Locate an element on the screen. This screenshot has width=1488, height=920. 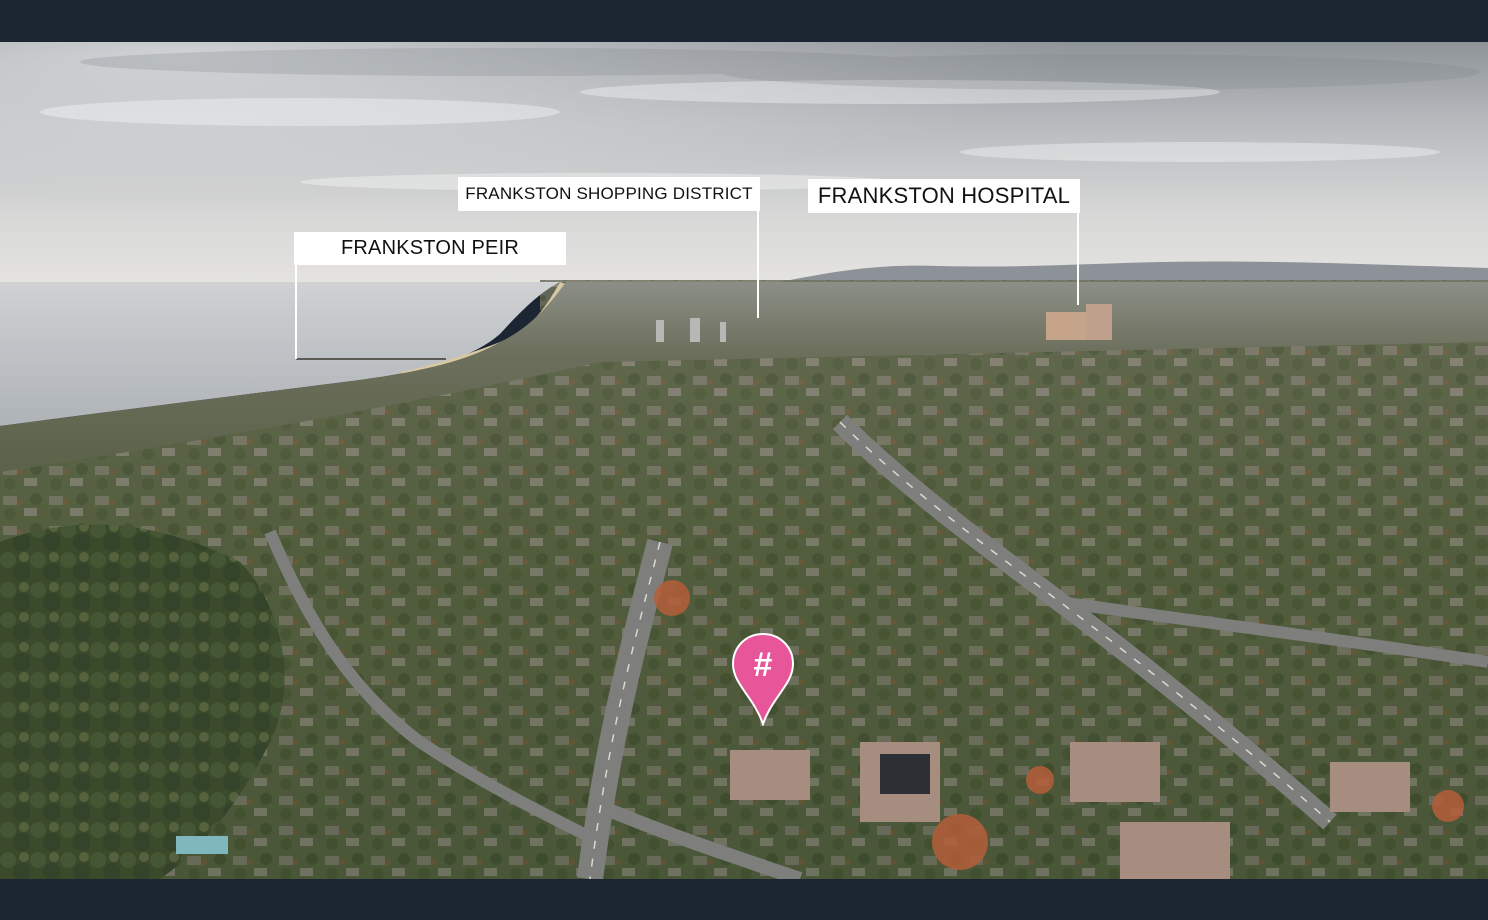
hashtag-location-pin-icon: # is located at coordinates (763, 679).